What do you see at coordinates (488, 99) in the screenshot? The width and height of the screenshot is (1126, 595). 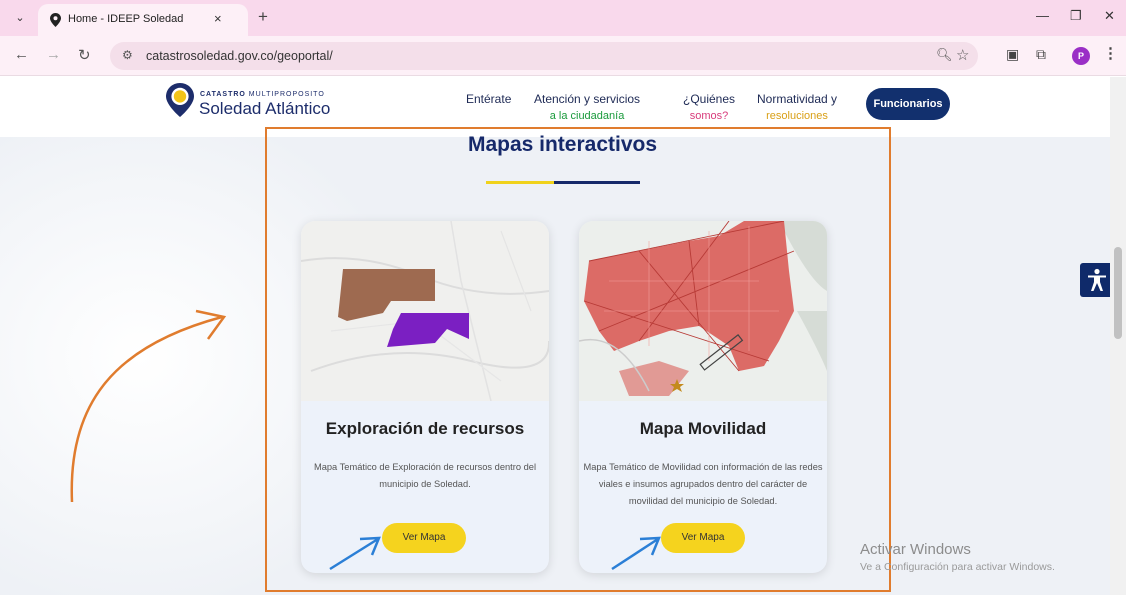 I see `nav-entérate: Entérate` at bounding box center [488, 99].